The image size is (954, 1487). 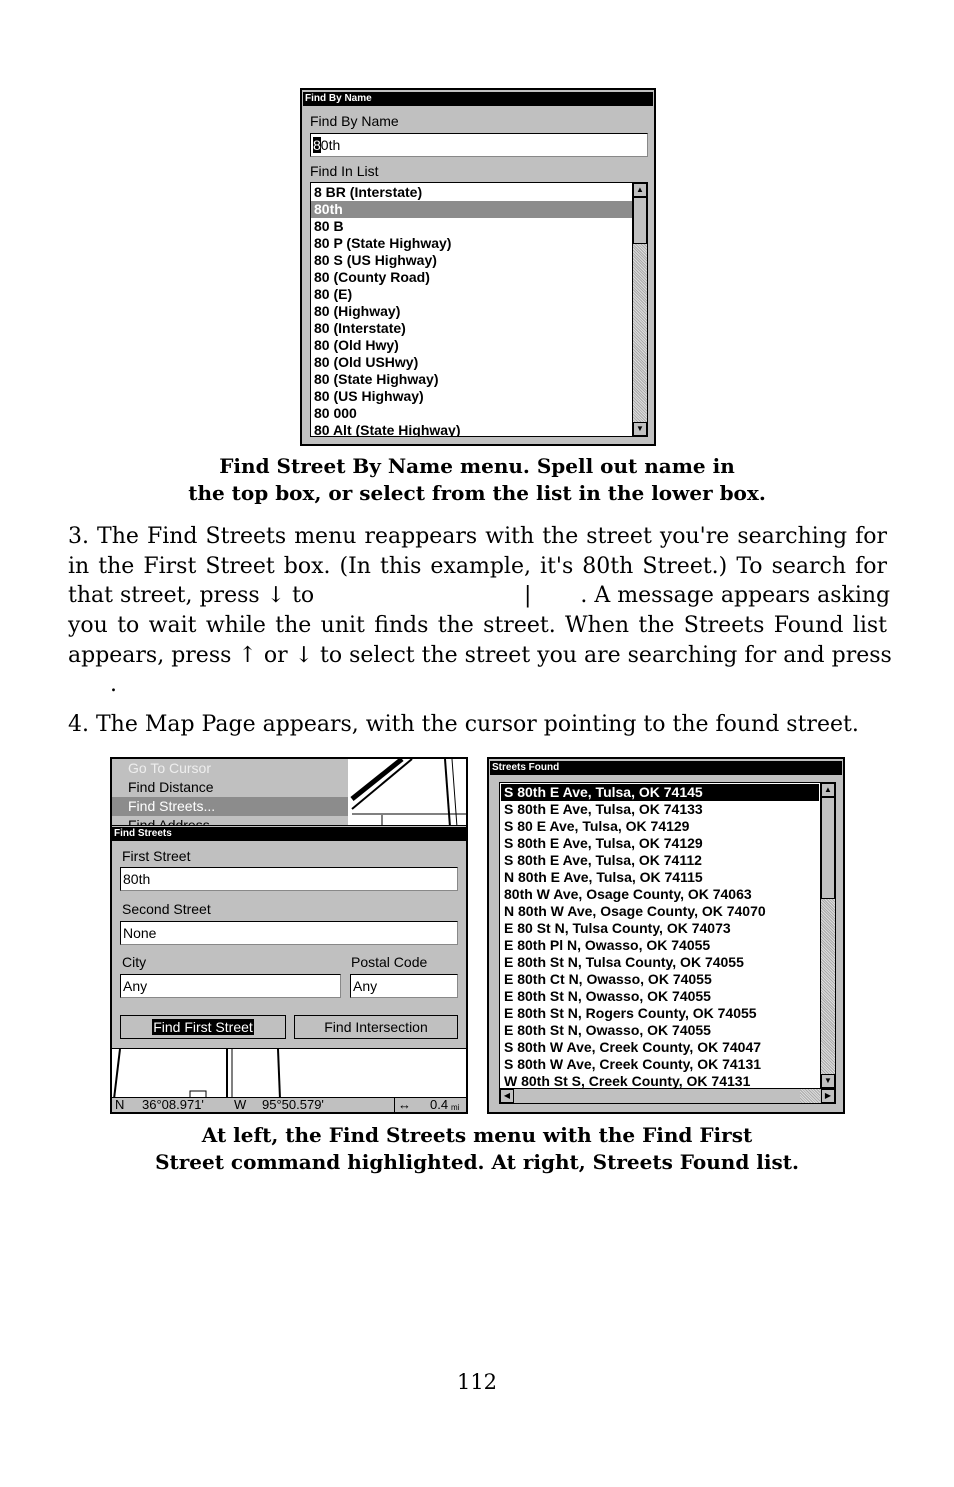 I want to click on list-item: E 80th St N, Rogers County, OK 74055, so click(x=660, y=1013).